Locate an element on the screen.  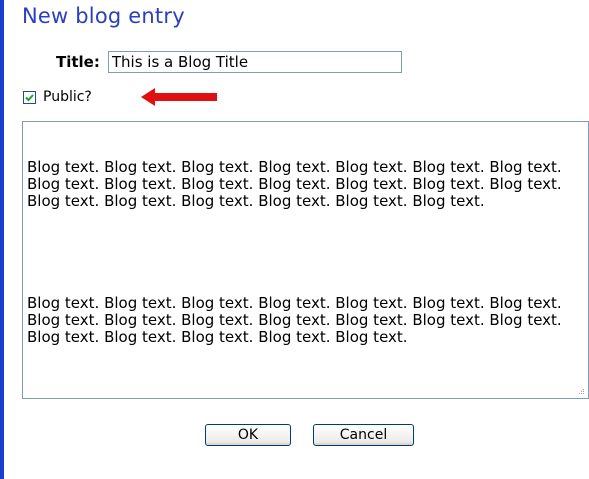
resize-grip-icon is located at coordinates (581, 391).